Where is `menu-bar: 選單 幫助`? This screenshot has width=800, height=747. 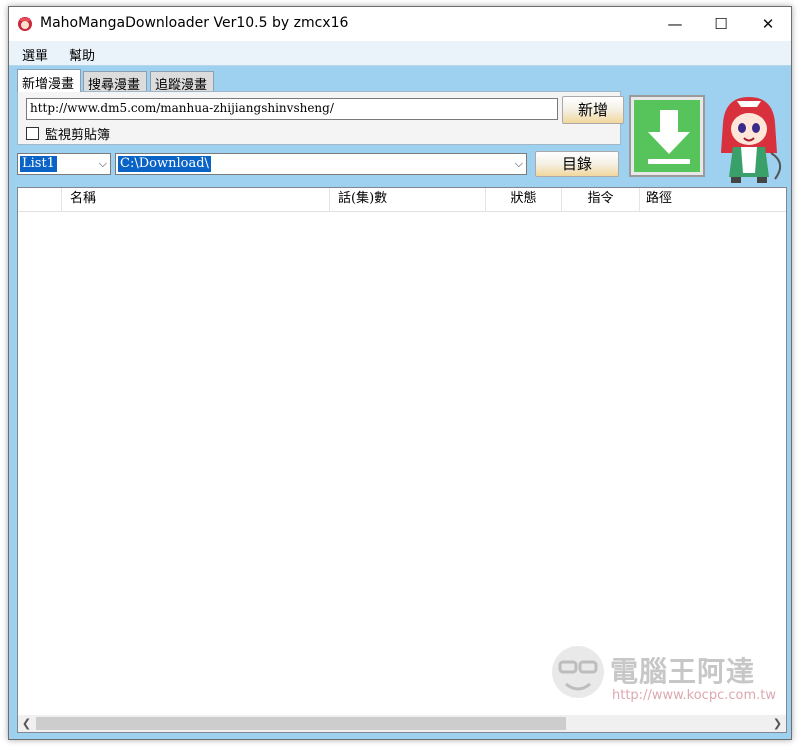
menu-bar: 選單 幫助 is located at coordinates (400, 53).